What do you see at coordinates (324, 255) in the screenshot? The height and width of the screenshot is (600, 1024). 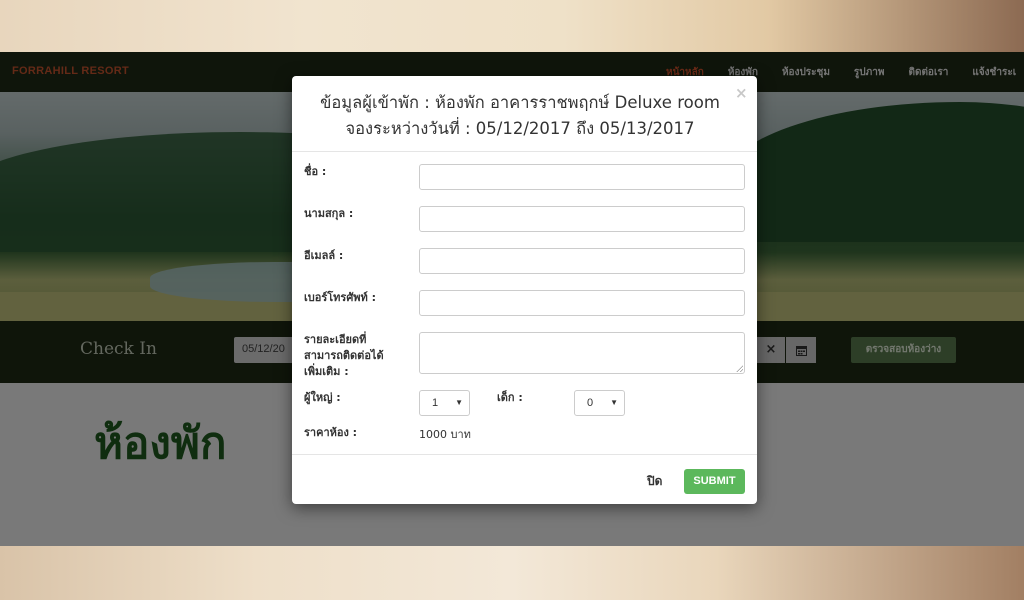 I see `email-label: อีเมลล์ :` at bounding box center [324, 255].